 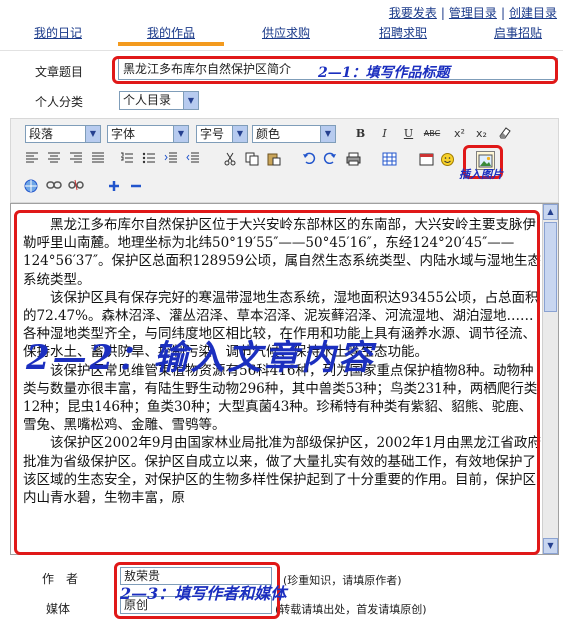 What do you see at coordinates (294, 134) in the screenshot?
I see `color-select: 颜色 ▼` at bounding box center [294, 134].